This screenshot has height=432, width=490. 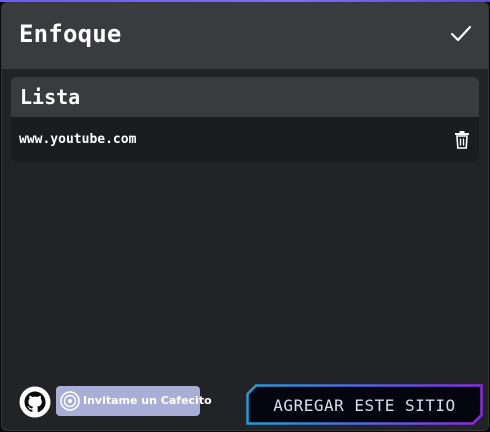 I want to click on trash-icon, so click(x=462, y=140).